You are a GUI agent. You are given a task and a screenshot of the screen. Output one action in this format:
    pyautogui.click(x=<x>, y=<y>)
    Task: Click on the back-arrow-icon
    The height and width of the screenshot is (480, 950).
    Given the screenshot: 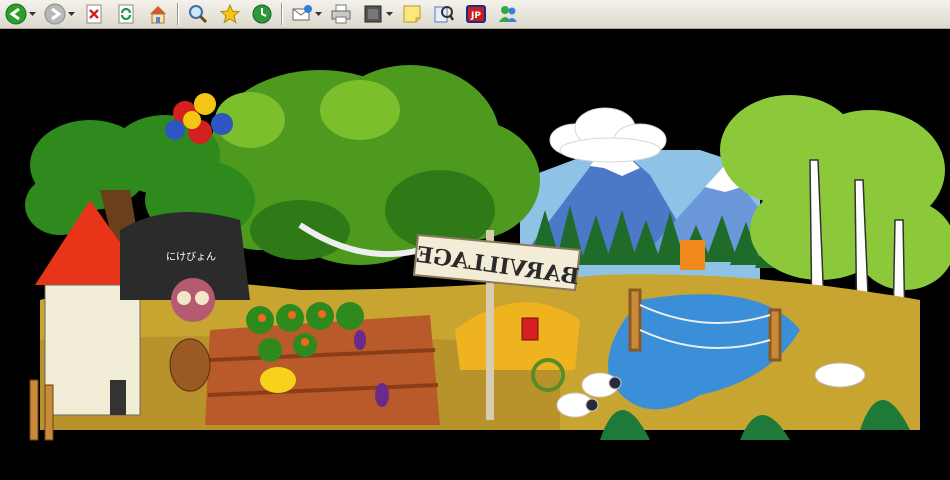 What is the action you would take?
    pyautogui.click(x=16, y=14)
    